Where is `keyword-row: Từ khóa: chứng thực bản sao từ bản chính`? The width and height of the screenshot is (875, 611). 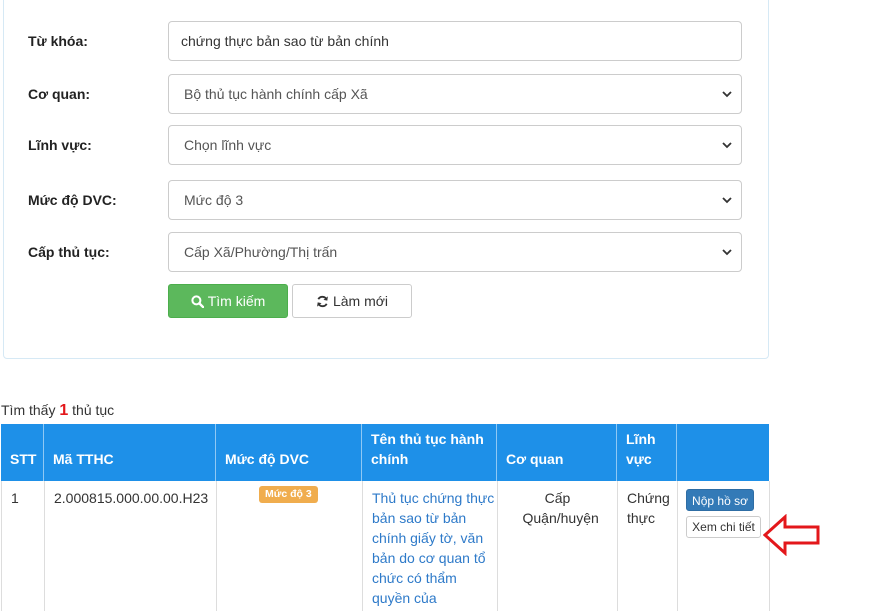 keyword-row: Từ khóa: chứng thực bản sao từ bản chính is located at coordinates (385, 41).